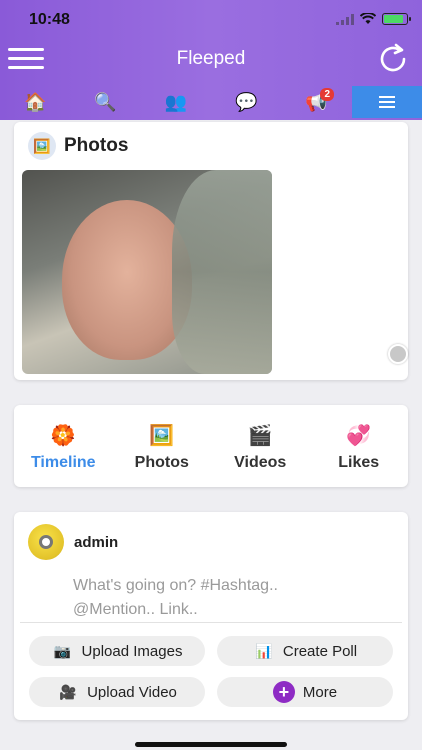  I want to click on status-time: 10:48, so click(49, 19).